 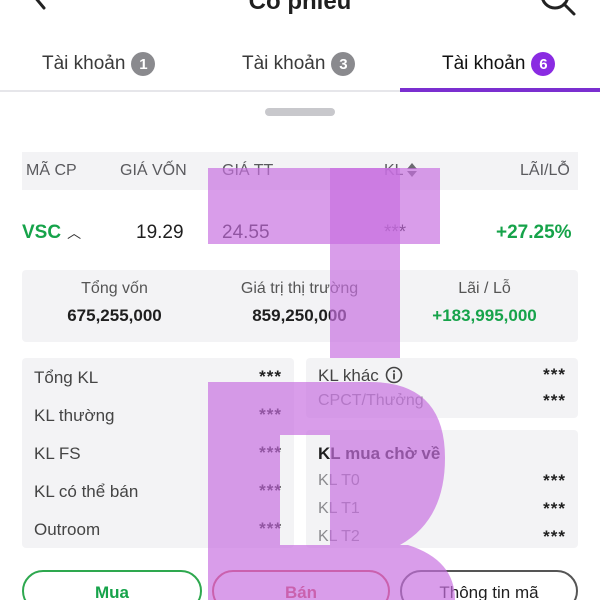 I want to click on profit-loss-value: +183,995,000, so click(x=484, y=315).